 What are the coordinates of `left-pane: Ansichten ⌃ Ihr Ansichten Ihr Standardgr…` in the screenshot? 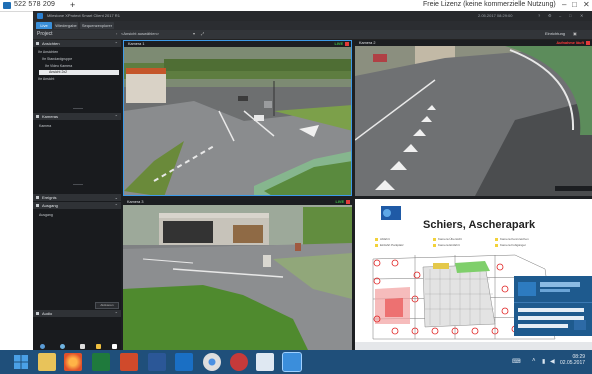 It's located at (77, 195).